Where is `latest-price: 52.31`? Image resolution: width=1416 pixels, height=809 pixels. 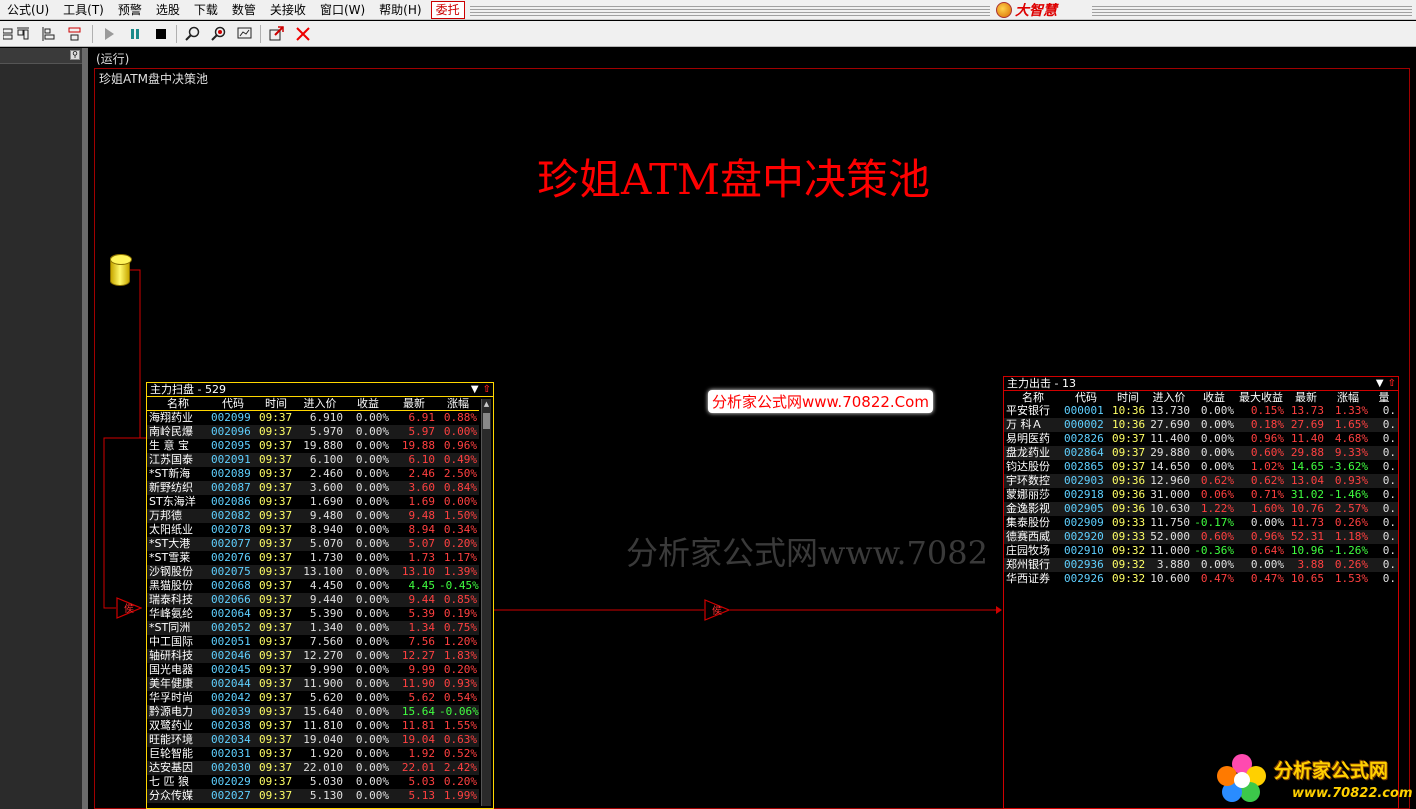
latest-price: 52.31 is located at coordinates (1306, 537).